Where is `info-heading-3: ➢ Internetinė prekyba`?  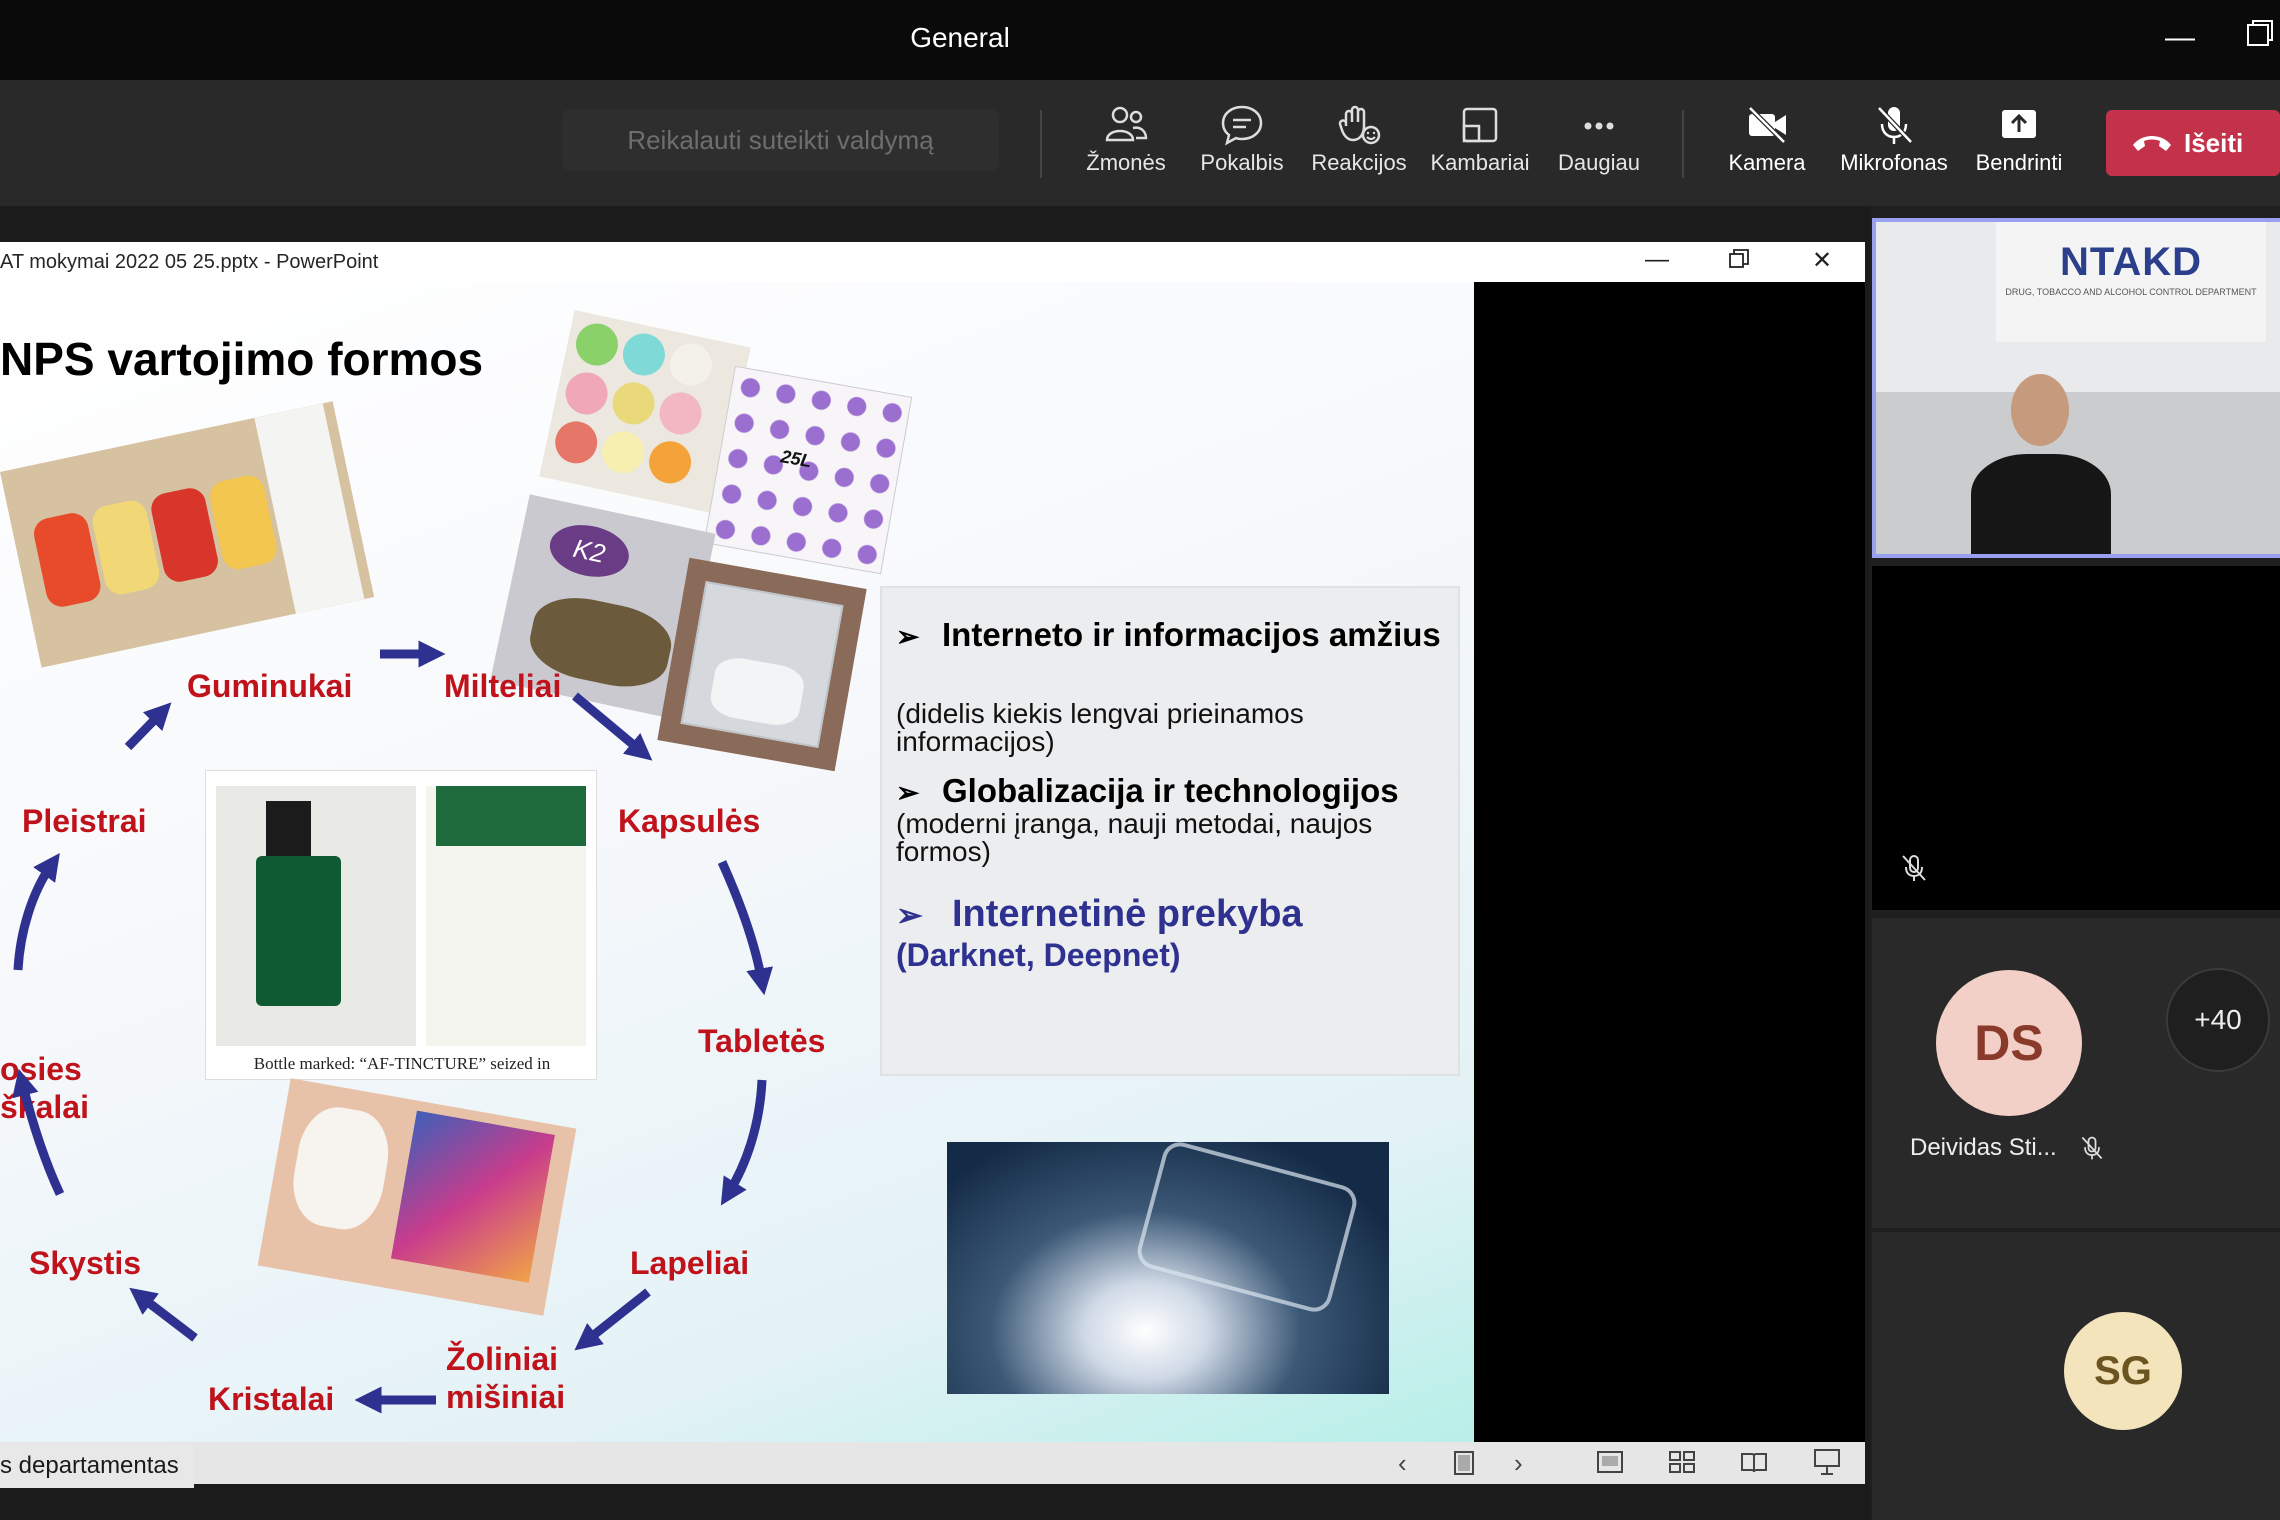 info-heading-3: ➢ Internetinė prekyba is located at coordinates (1099, 914).